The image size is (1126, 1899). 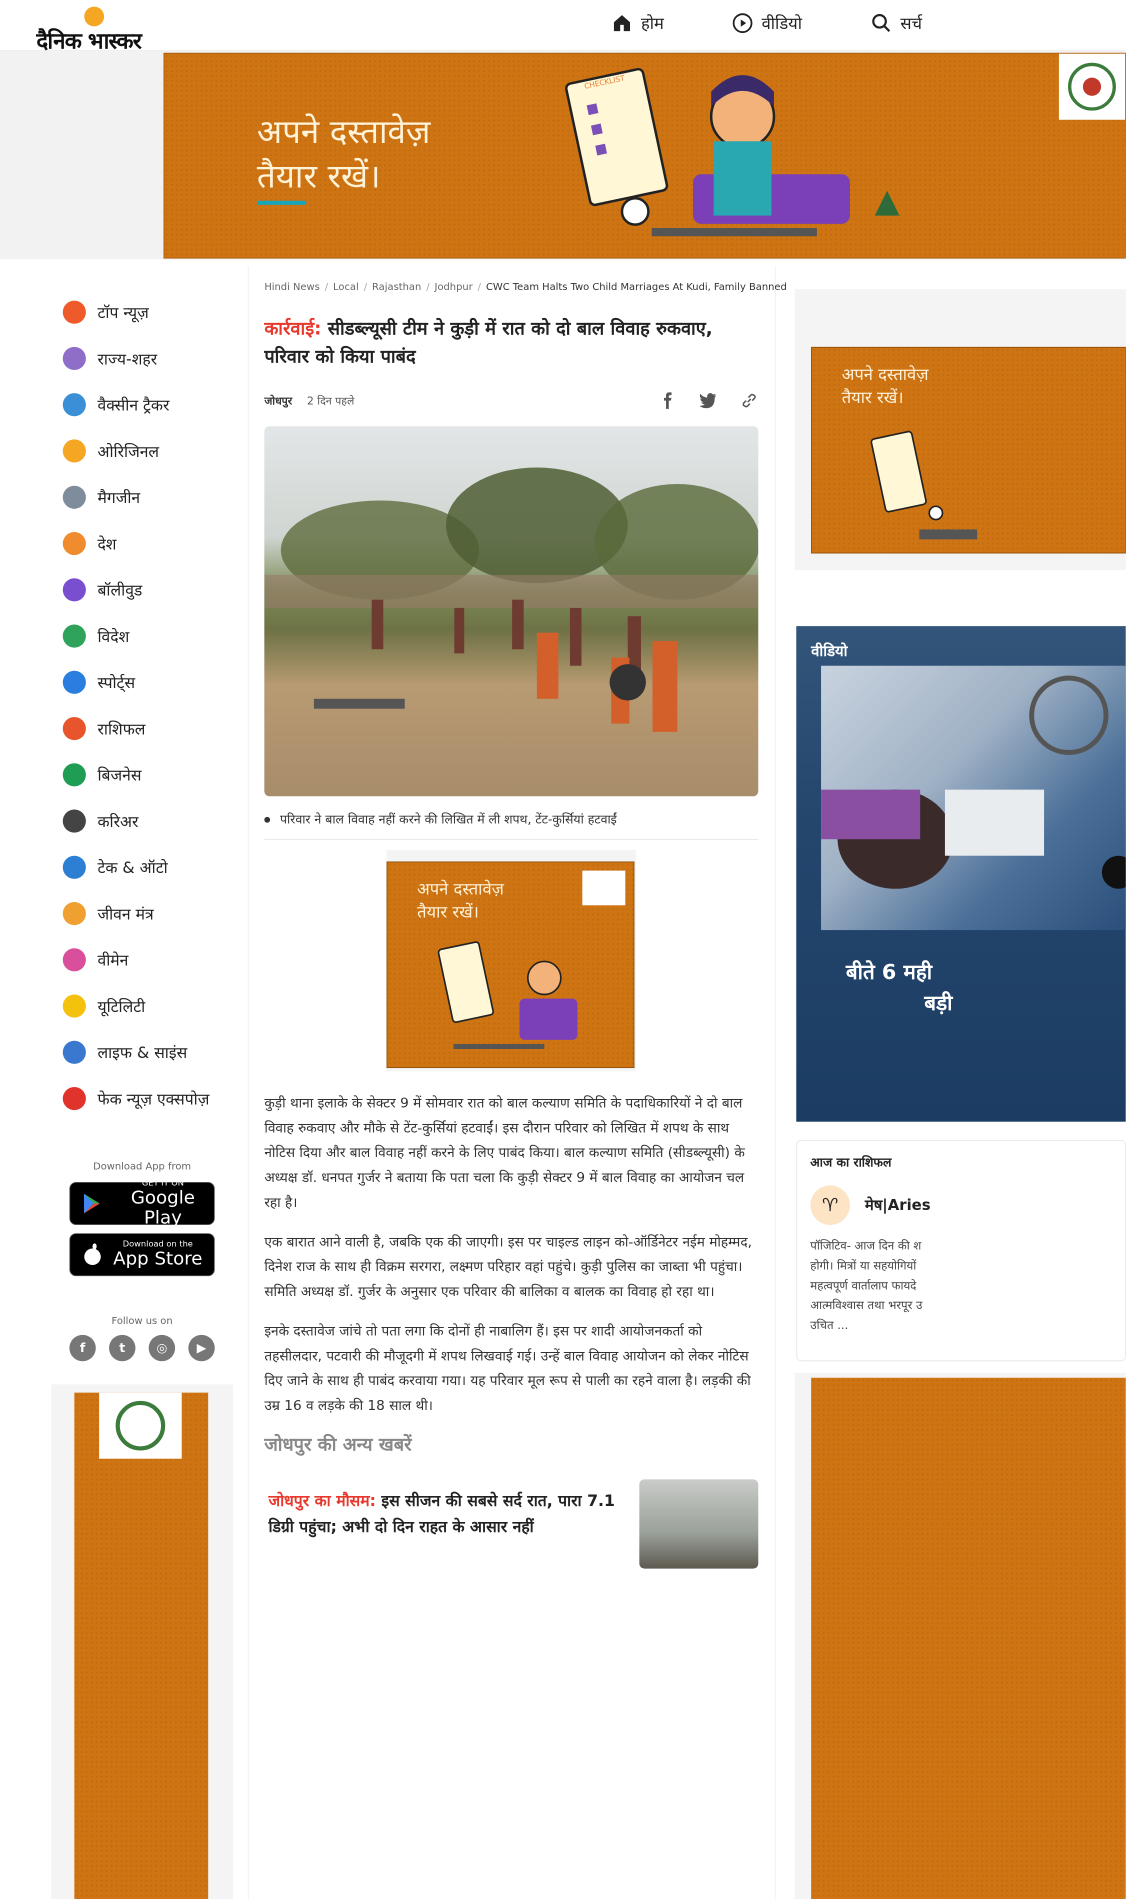 What do you see at coordinates (74, 590) in the screenshot?
I see `clapperboard-icon` at bounding box center [74, 590].